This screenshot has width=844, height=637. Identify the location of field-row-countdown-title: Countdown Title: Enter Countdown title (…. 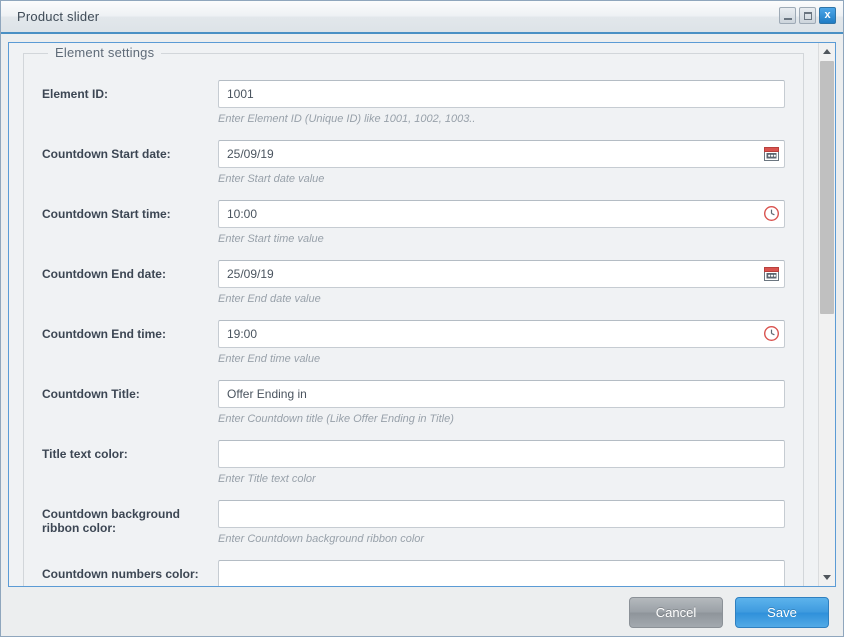
(413, 403).